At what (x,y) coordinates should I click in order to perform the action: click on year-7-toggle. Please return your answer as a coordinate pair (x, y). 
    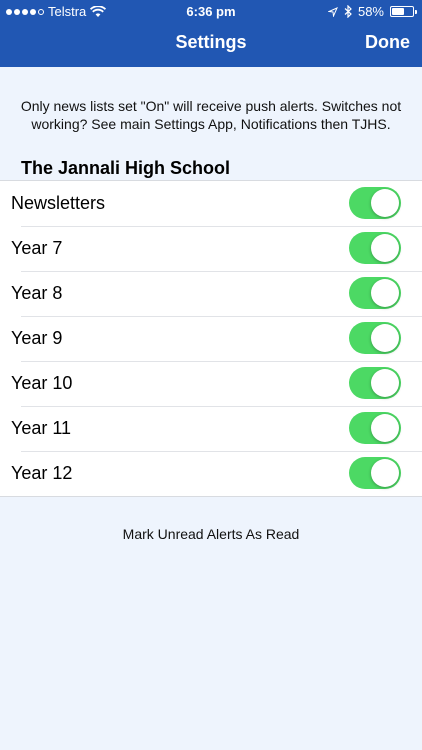
    Looking at the image, I should click on (375, 248).